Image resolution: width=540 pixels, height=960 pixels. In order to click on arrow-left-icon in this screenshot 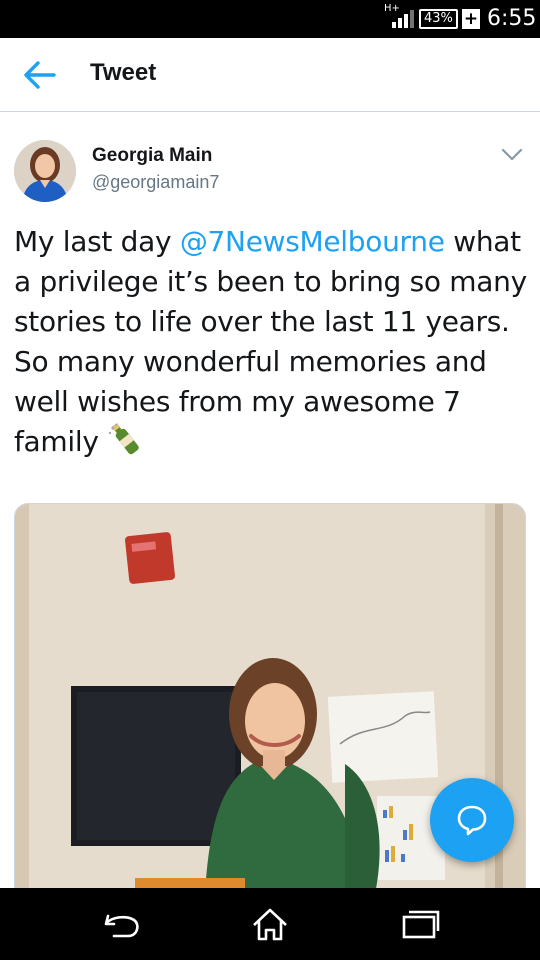, I will do `click(40, 75)`.